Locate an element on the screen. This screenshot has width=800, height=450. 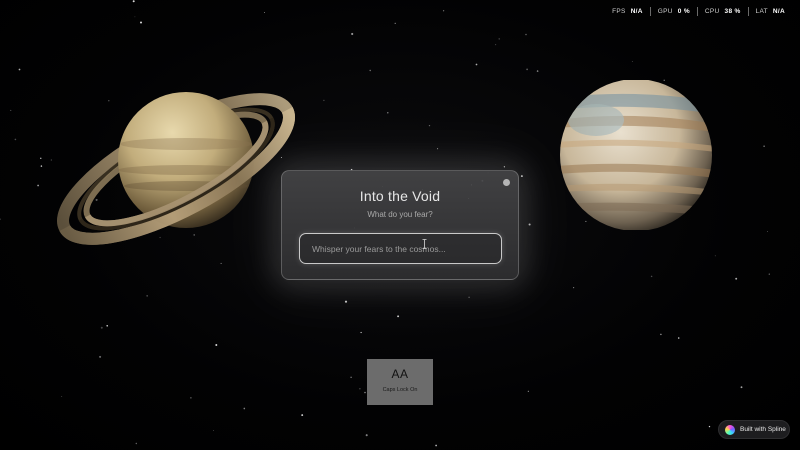
stat-label: GPU is located at coordinates (665, 11).